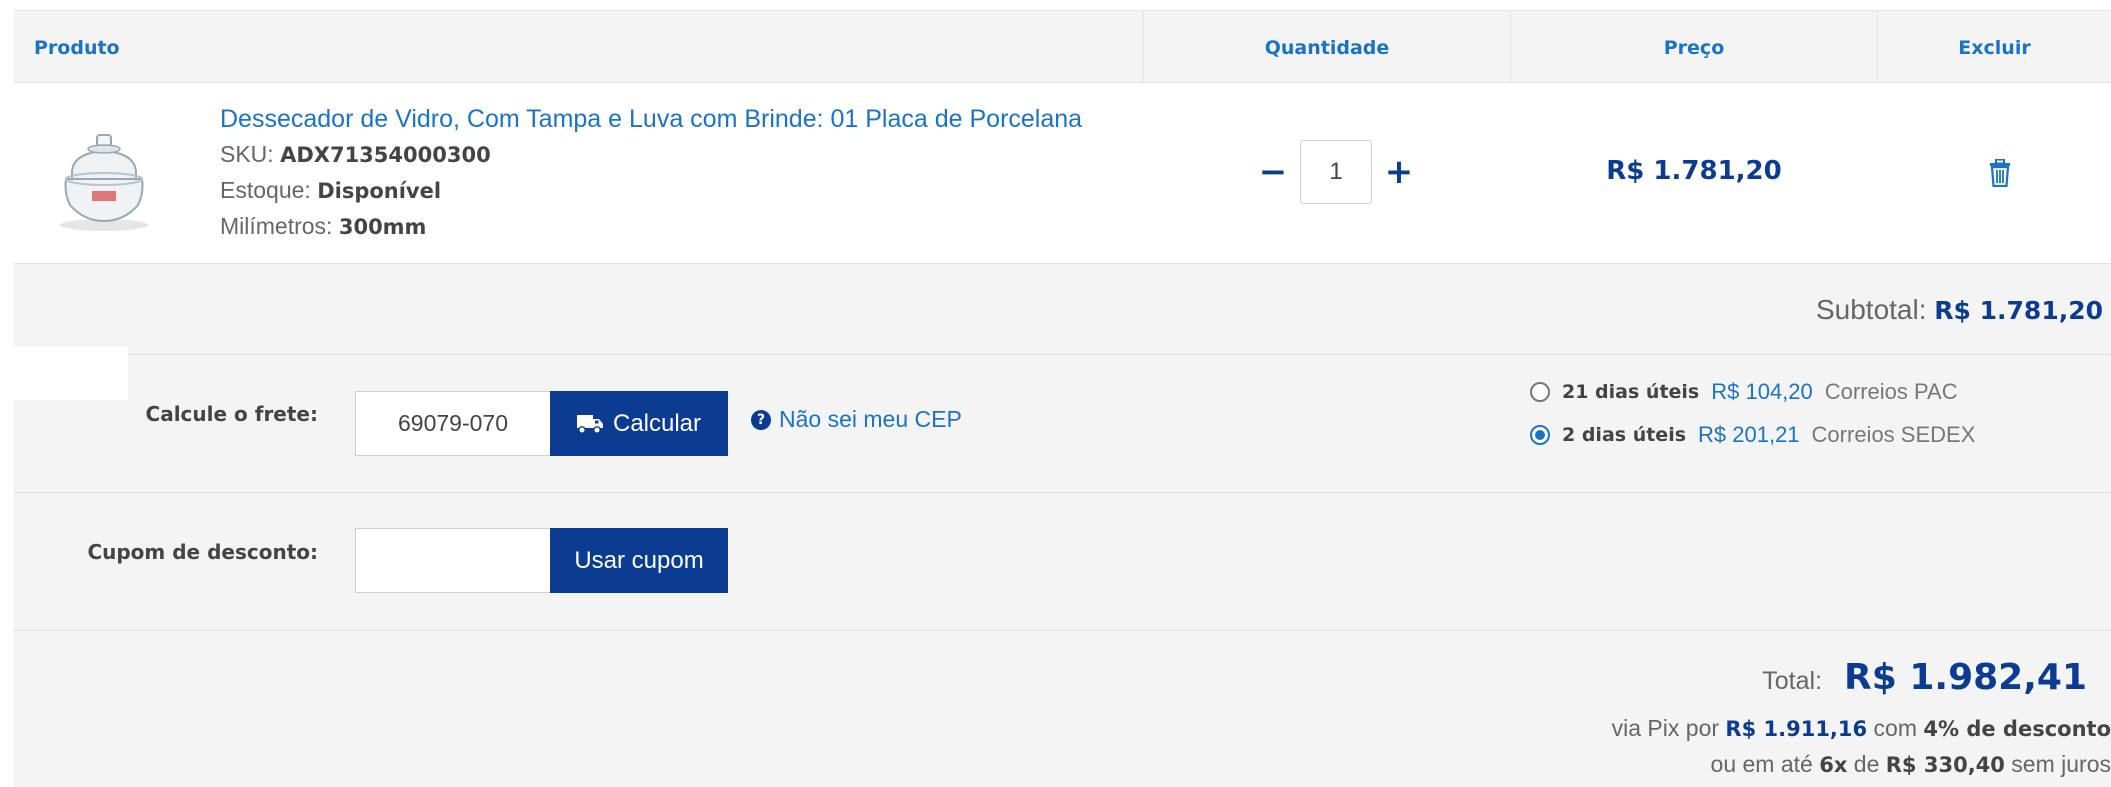  What do you see at coordinates (2000, 173) in the screenshot?
I see `trash-icon` at bounding box center [2000, 173].